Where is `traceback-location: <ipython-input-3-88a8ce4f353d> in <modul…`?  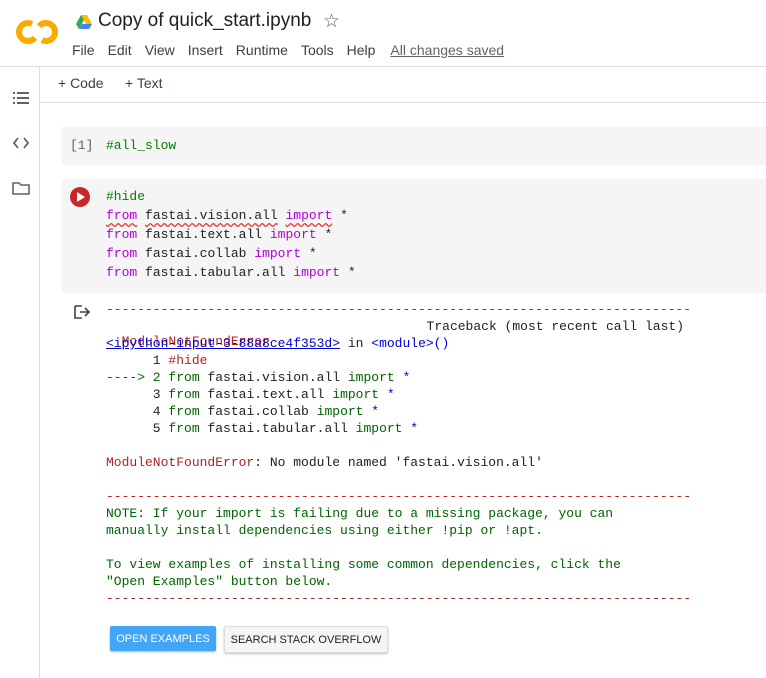
traceback-location: <ipython-input-3-88a8ce4f353d> in <modul… is located at coordinates (278, 343).